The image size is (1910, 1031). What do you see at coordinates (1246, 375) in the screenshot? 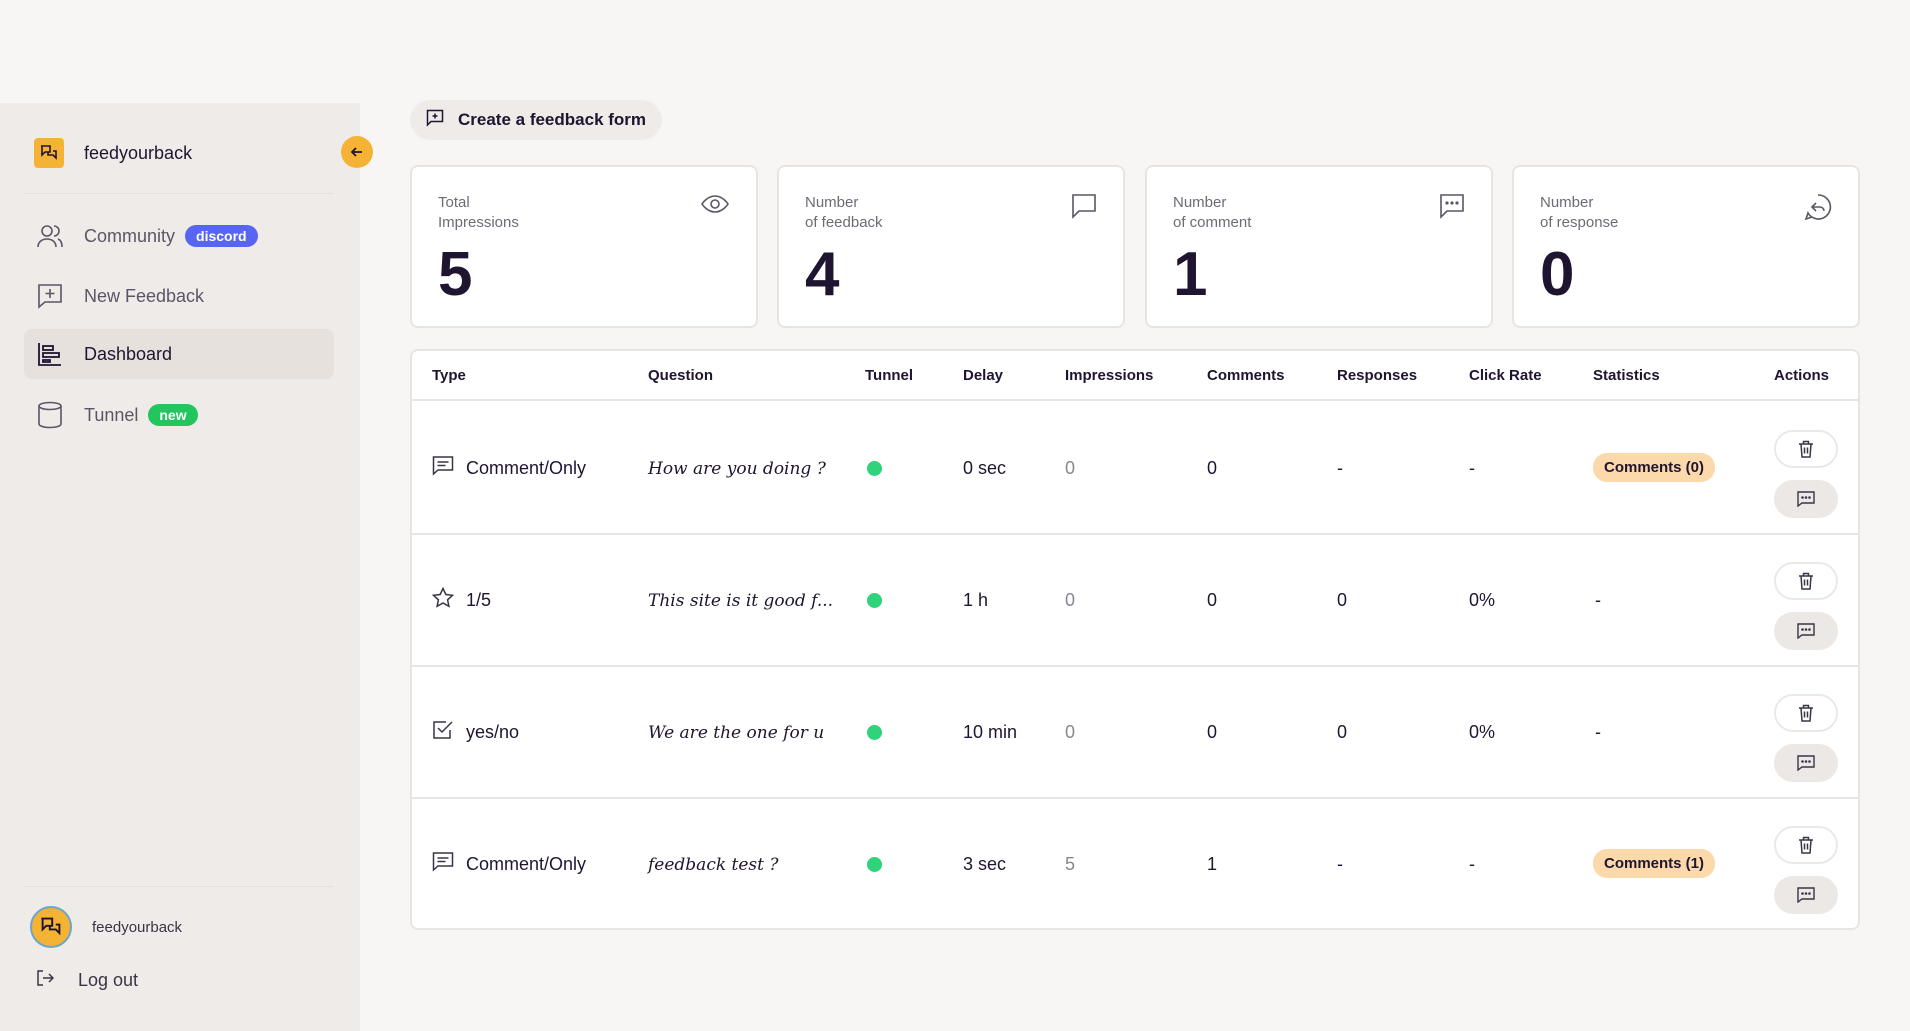
I see `column-header-comments: Comments` at bounding box center [1246, 375].